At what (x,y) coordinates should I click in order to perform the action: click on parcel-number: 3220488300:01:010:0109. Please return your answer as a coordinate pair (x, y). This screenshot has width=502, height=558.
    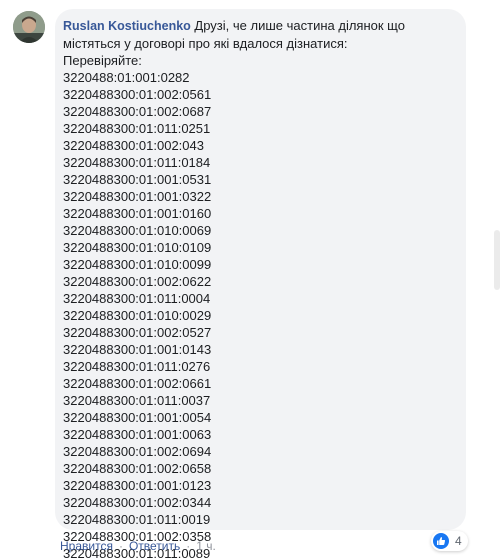
    Looking at the image, I should click on (137, 247).